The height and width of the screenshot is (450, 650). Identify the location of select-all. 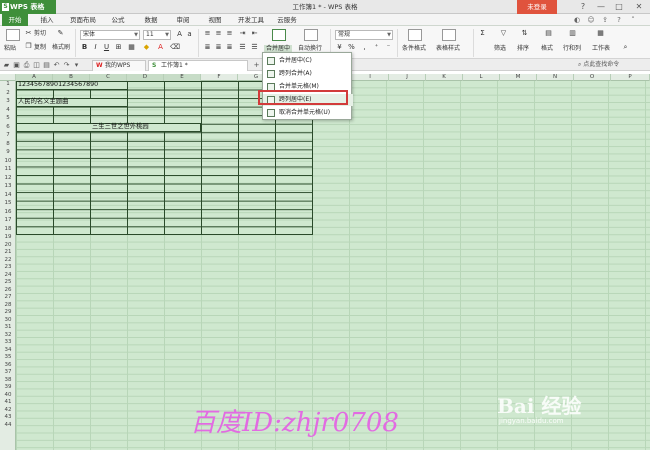
(8, 77).